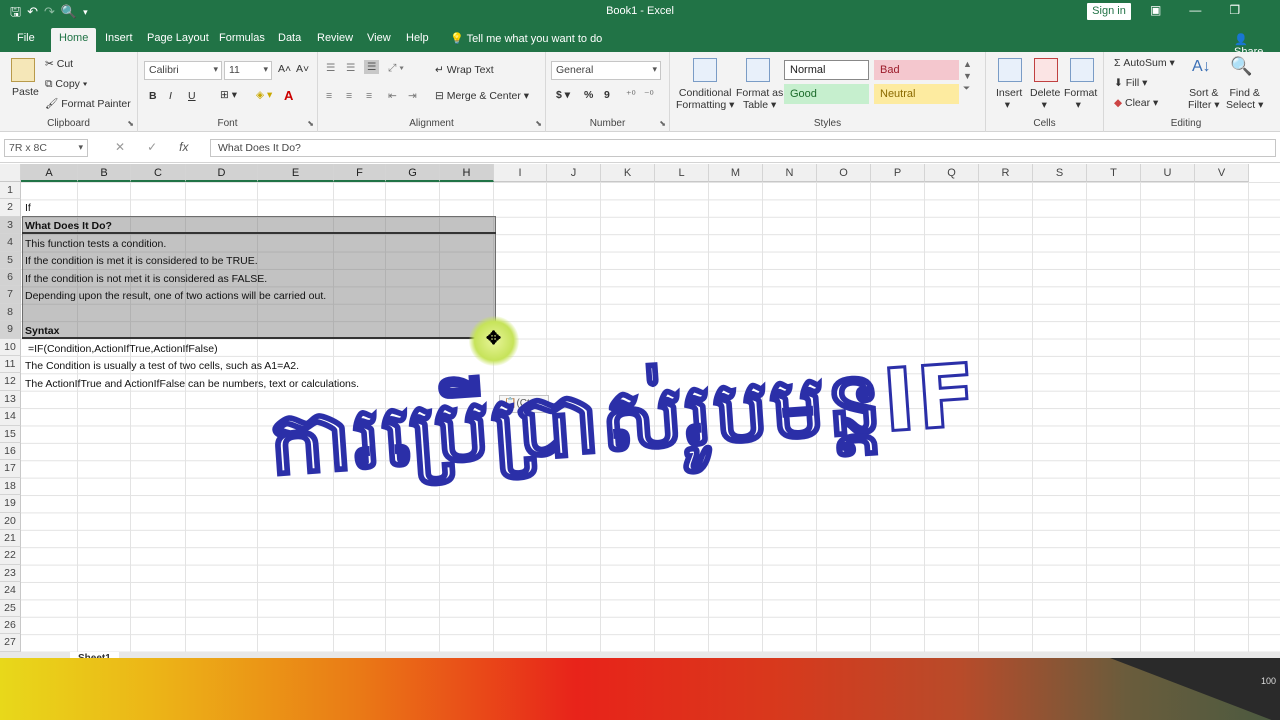 This screenshot has width=1280, height=720. Describe the element at coordinates (1195, 10) in the screenshot. I see `minimize-icon: —` at that location.